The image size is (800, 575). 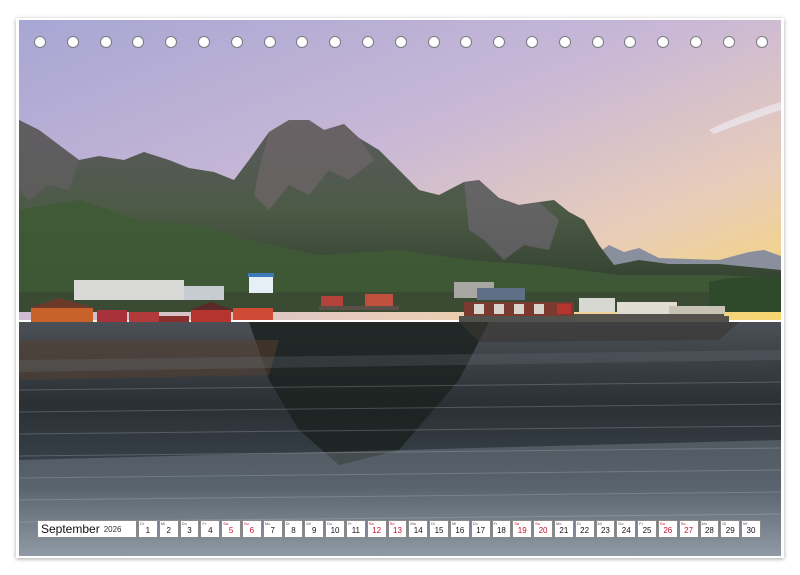 I want to click on day-number: 9, so click(x=314, y=530).